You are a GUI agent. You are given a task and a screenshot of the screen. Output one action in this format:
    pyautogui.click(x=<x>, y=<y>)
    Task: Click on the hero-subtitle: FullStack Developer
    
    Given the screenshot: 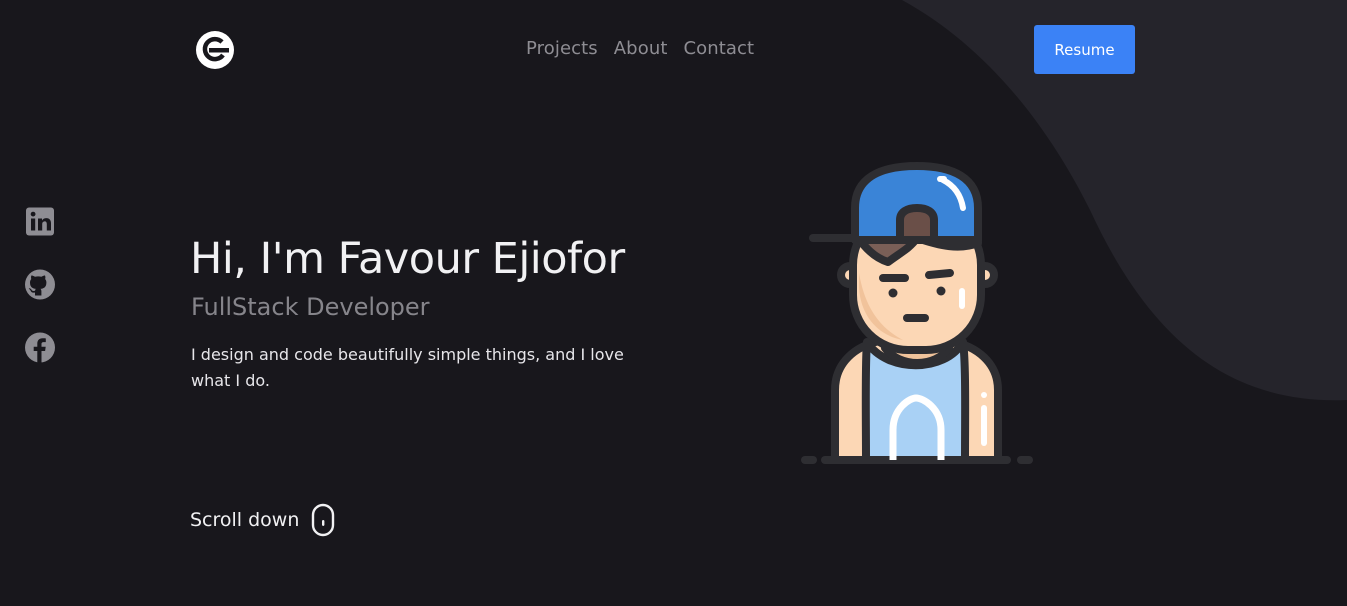 What is the action you would take?
    pyautogui.click(x=310, y=307)
    